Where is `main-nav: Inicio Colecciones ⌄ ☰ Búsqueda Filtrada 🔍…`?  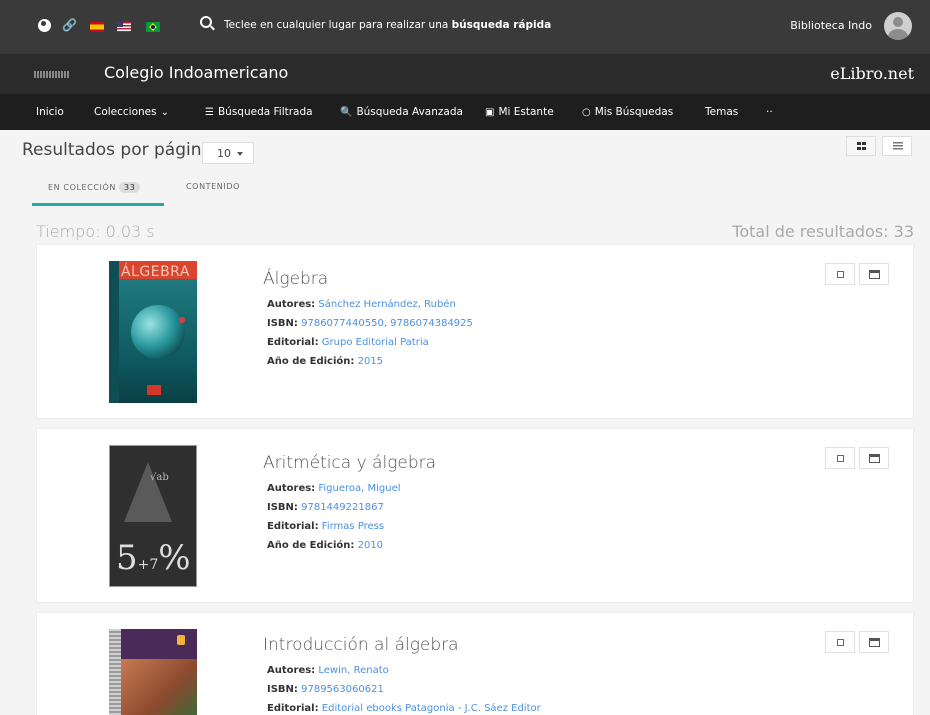
main-nav: Inicio Colecciones ⌄ ☰ Búsqueda Filtrada 🔍… is located at coordinates (465, 112).